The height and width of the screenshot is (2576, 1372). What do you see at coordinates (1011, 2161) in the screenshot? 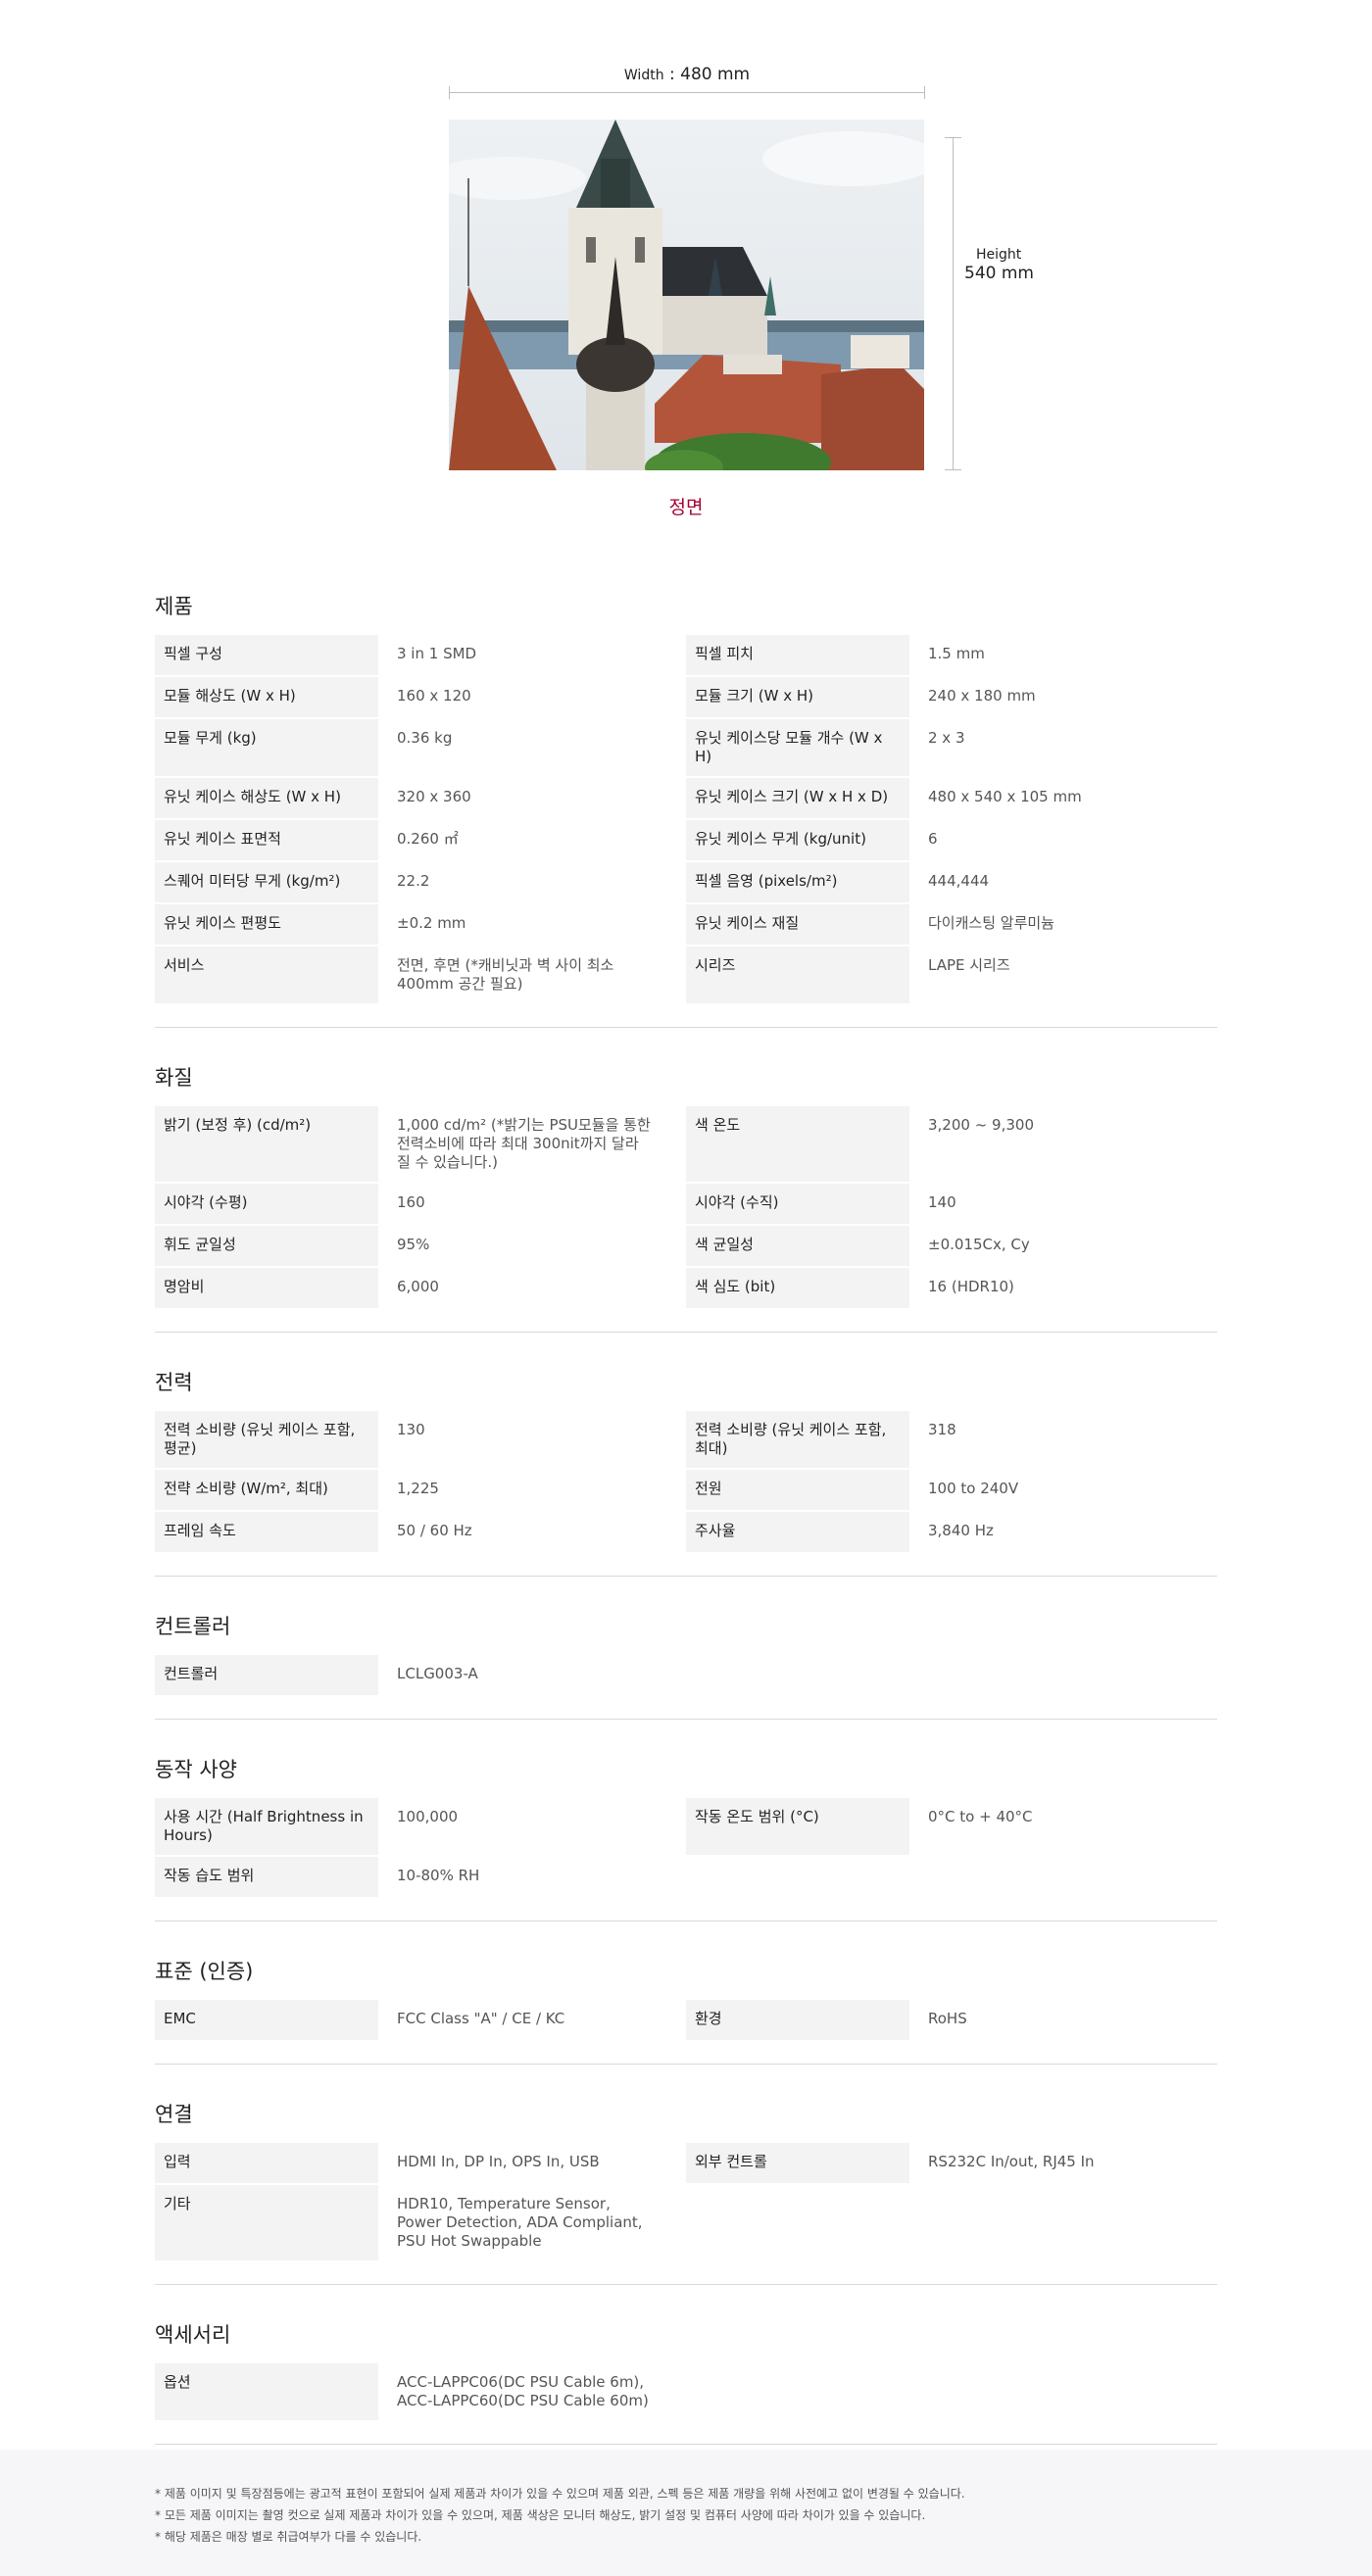
I see `spec-value: RS232C In/out, RJ45 In` at bounding box center [1011, 2161].